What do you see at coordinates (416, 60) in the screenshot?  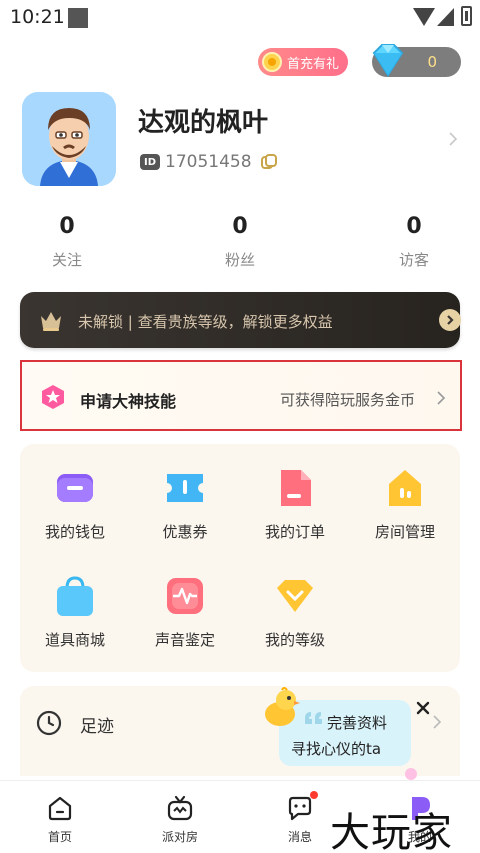 I see `diamond-balance-button: 0` at bounding box center [416, 60].